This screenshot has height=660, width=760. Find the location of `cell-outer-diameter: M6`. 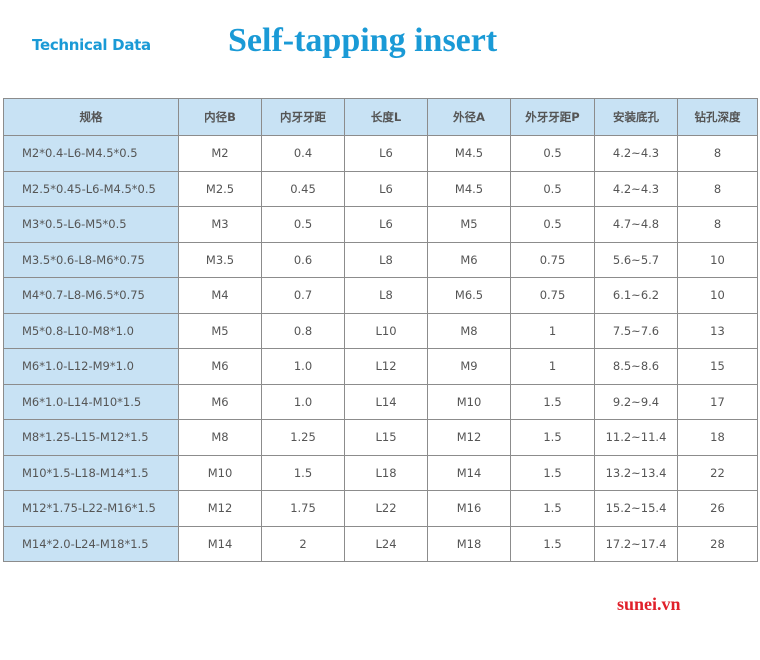

cell-outer-diameter: M6 is located at coordinates (469, 259).